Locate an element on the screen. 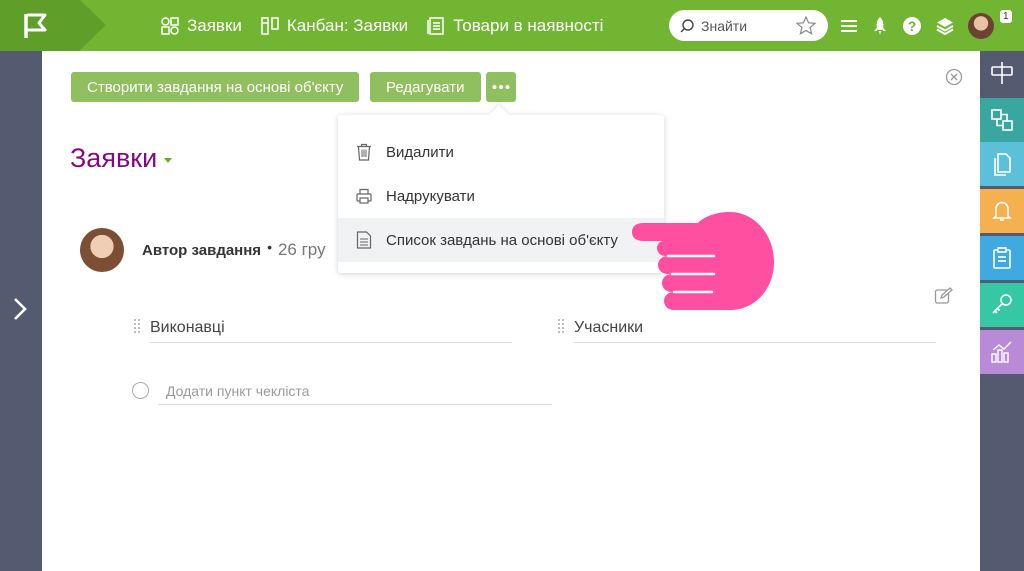 This screenshot has width=1024, height=571. participants-label: Учасники is located at coordinates (609, 327).